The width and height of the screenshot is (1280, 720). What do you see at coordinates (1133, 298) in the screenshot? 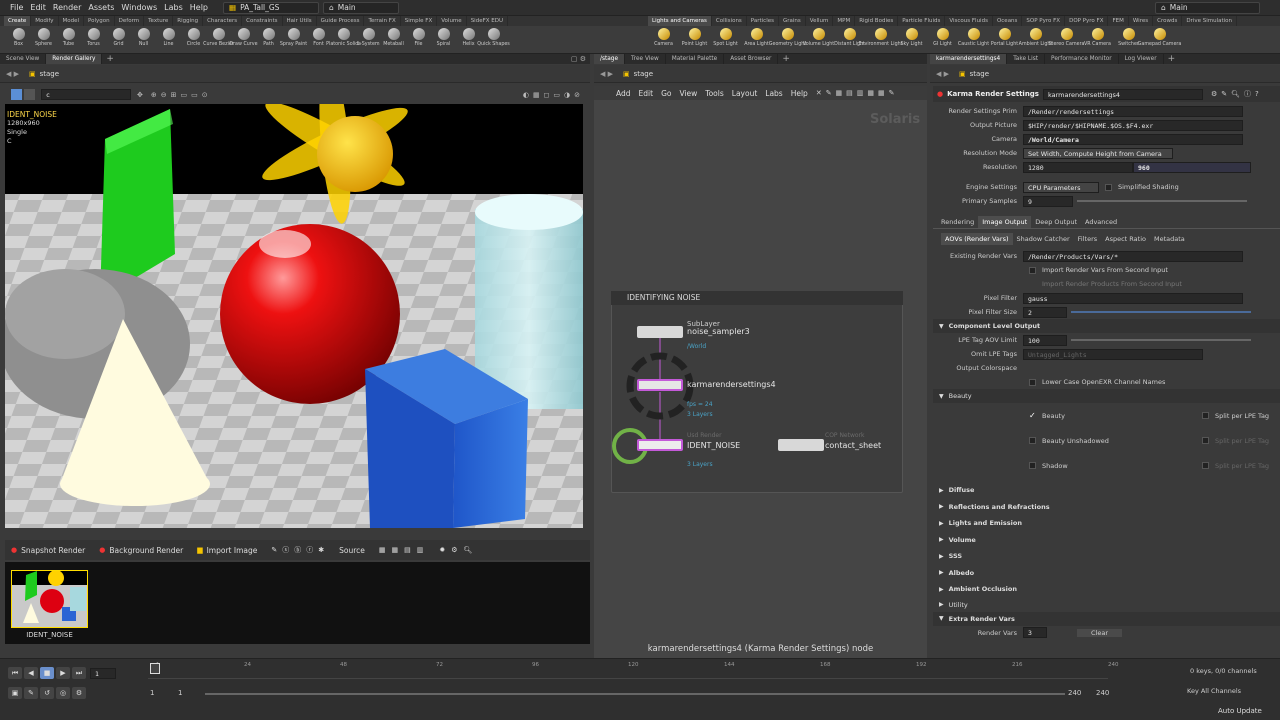
I see `param-value-field: gauss` at bounding box center [1133, 298].